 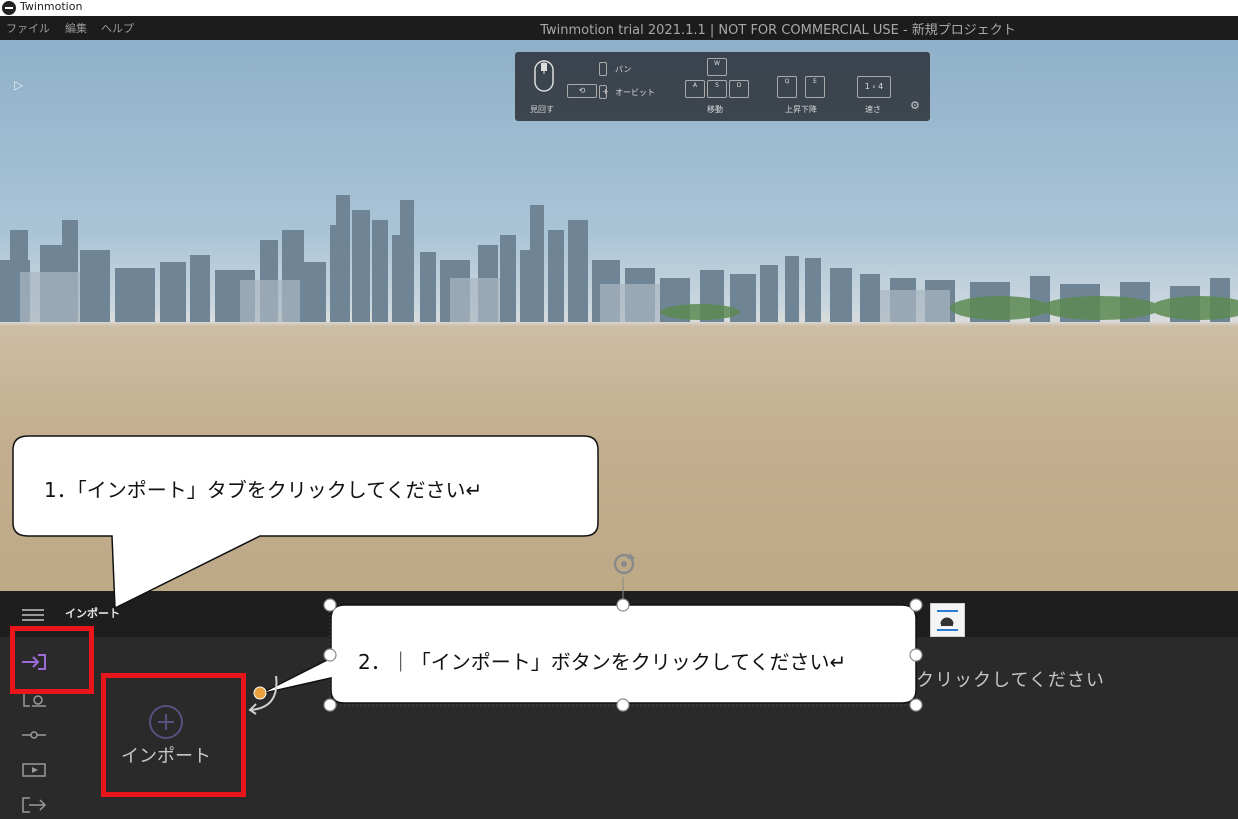 I want to click on speed-keys: 1 ‹ 4, so click(x=874, y=87).